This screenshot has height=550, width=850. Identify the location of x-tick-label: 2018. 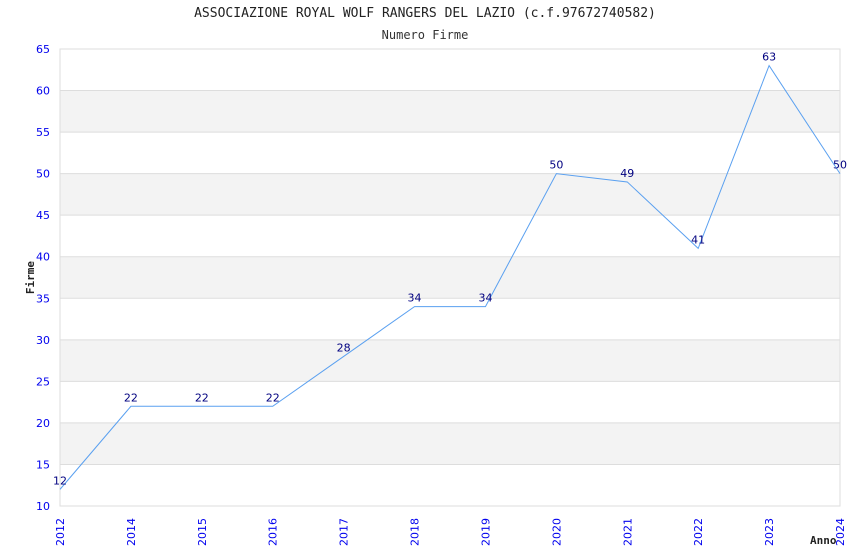
(415, 532).